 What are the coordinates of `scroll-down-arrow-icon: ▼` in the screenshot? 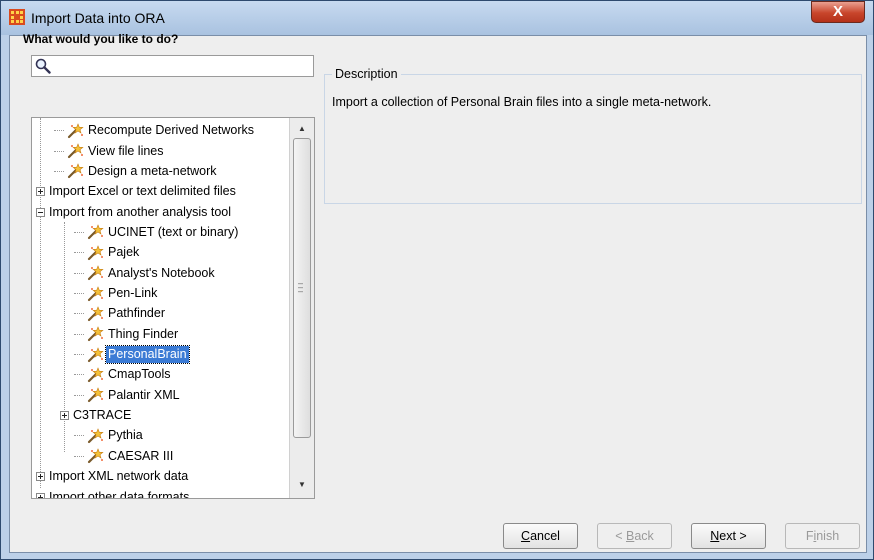 It's located at (302, 485).